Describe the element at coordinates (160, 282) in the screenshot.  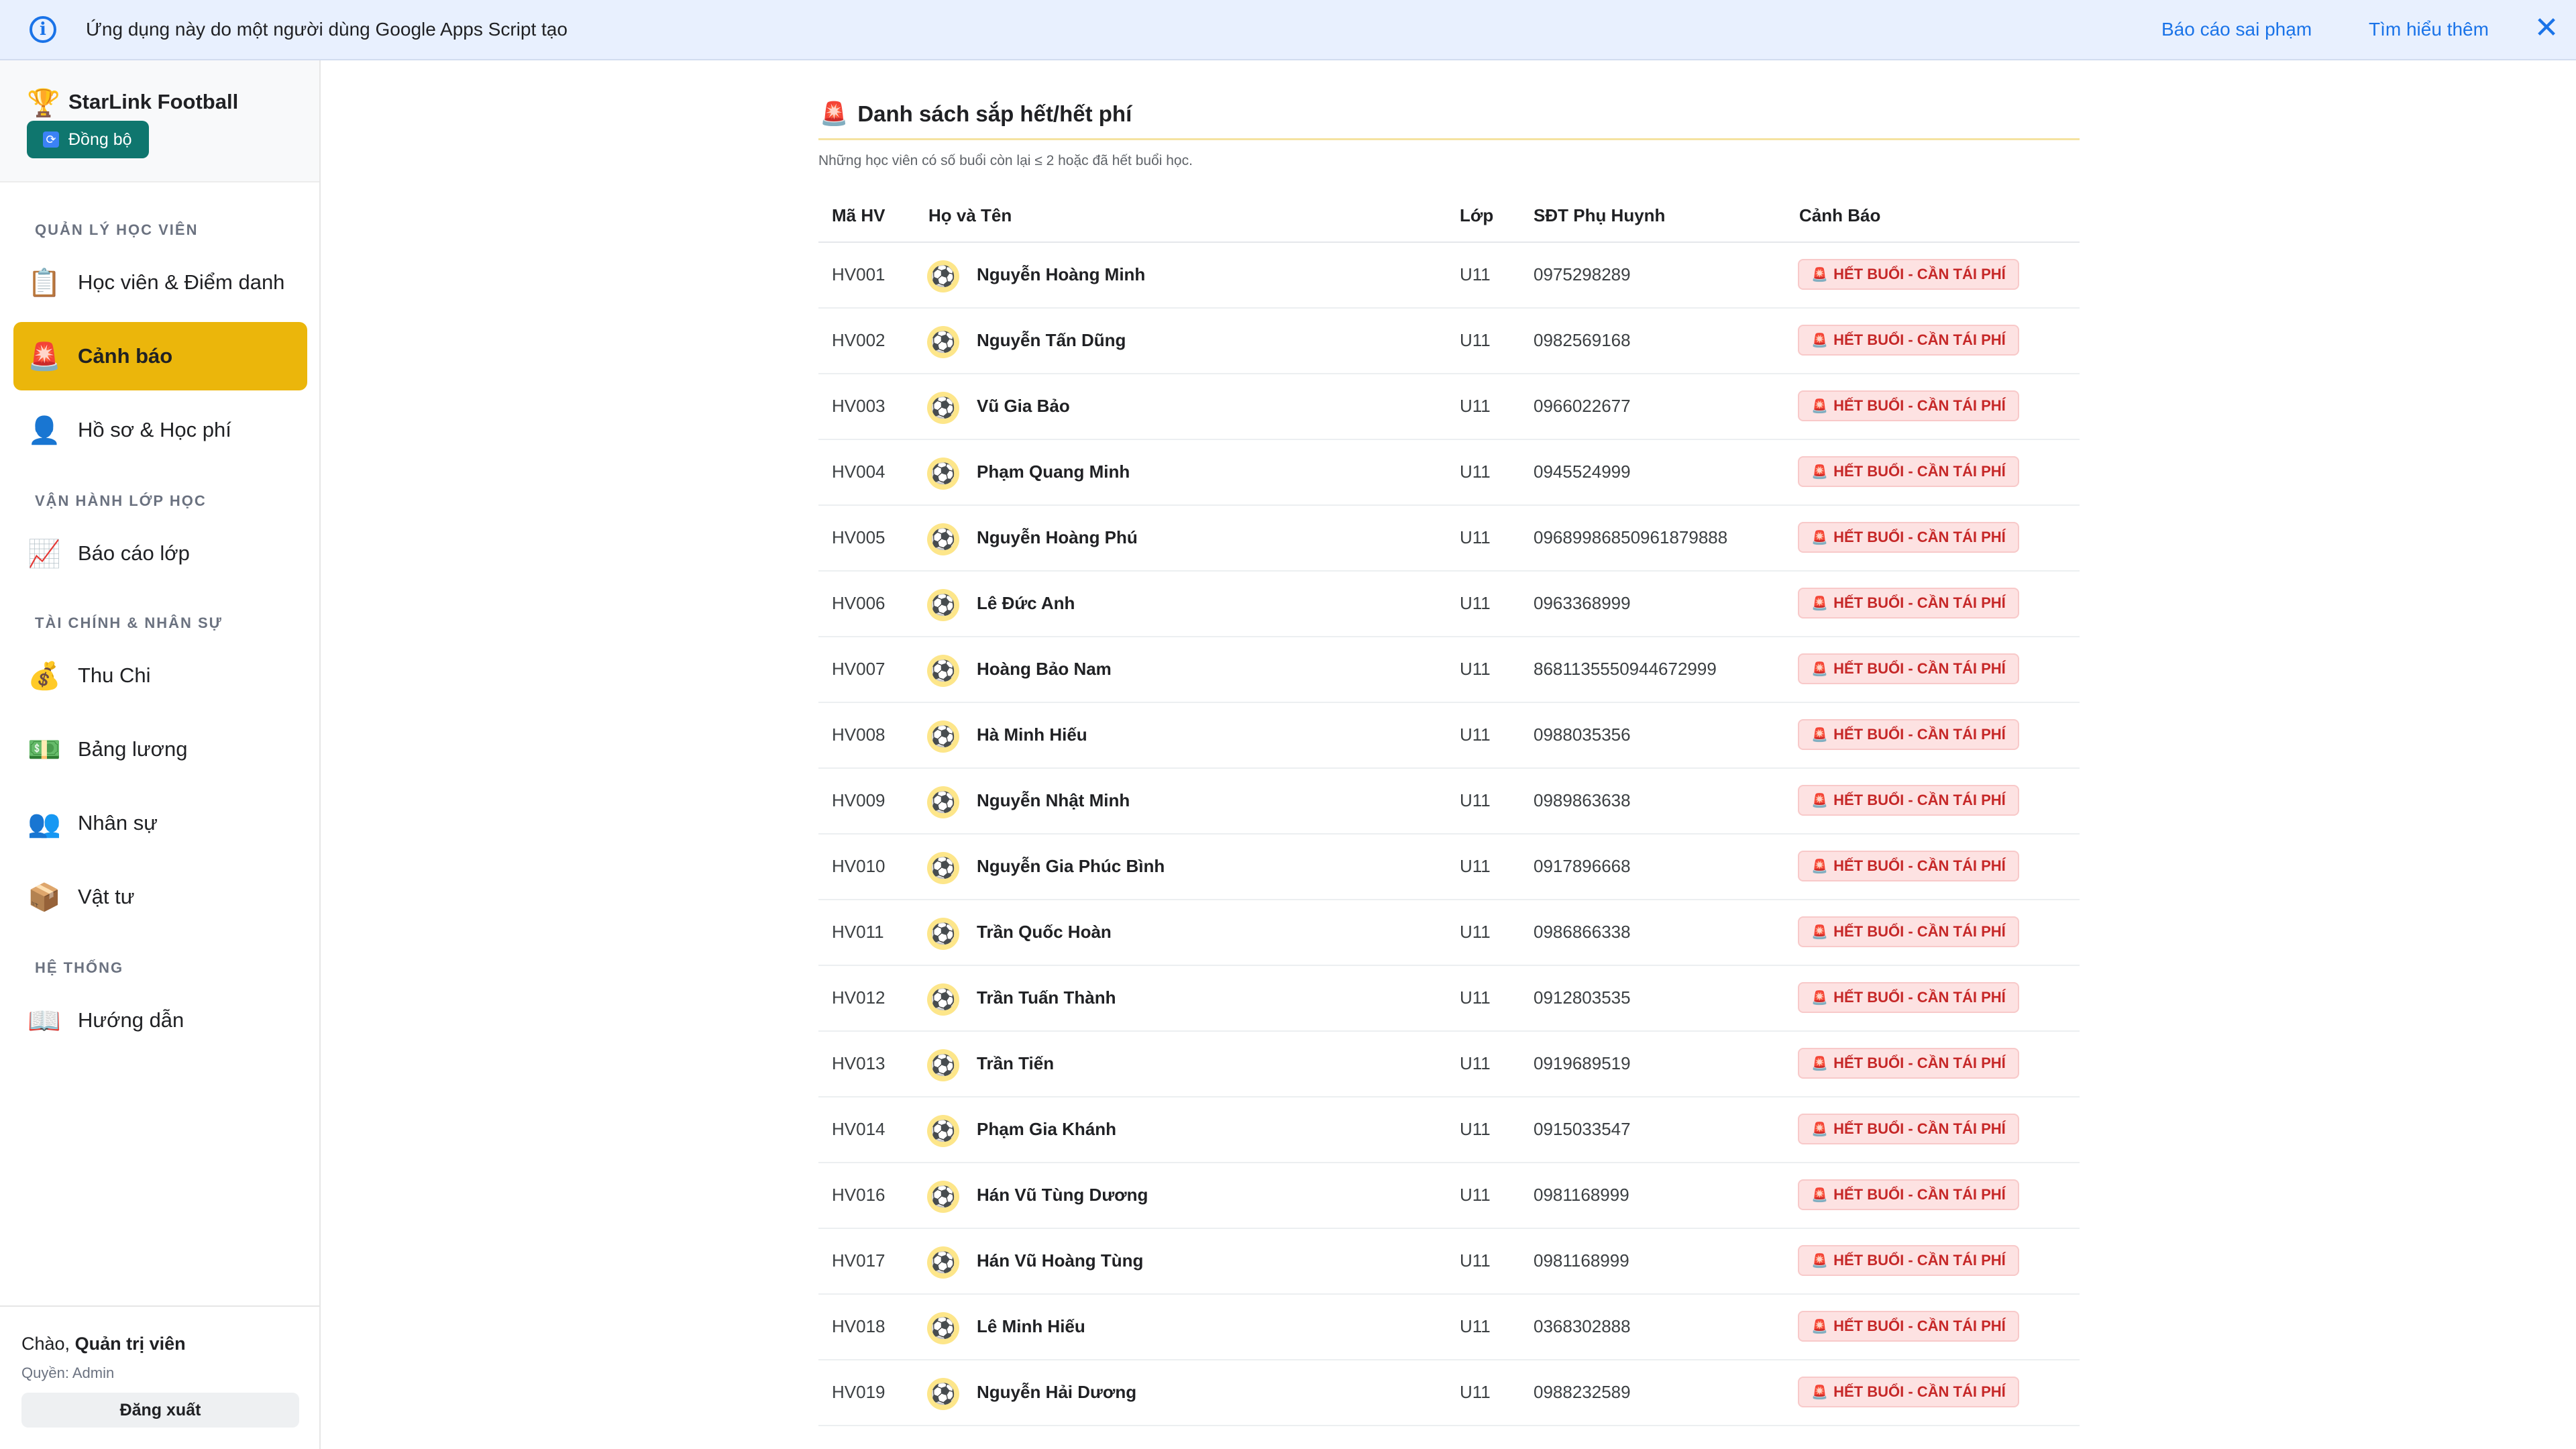
I see `sidebar-item-students-attendance: 📋 Học viên & Điểm danh` at that location.